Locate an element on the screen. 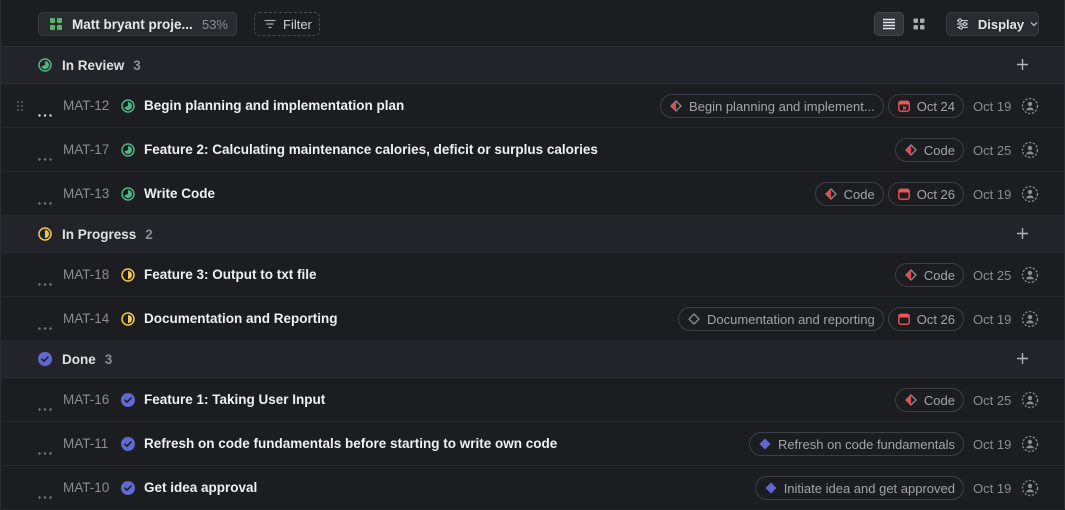  issue-identifier: MAT-17 is located at coordinates (86, 149).